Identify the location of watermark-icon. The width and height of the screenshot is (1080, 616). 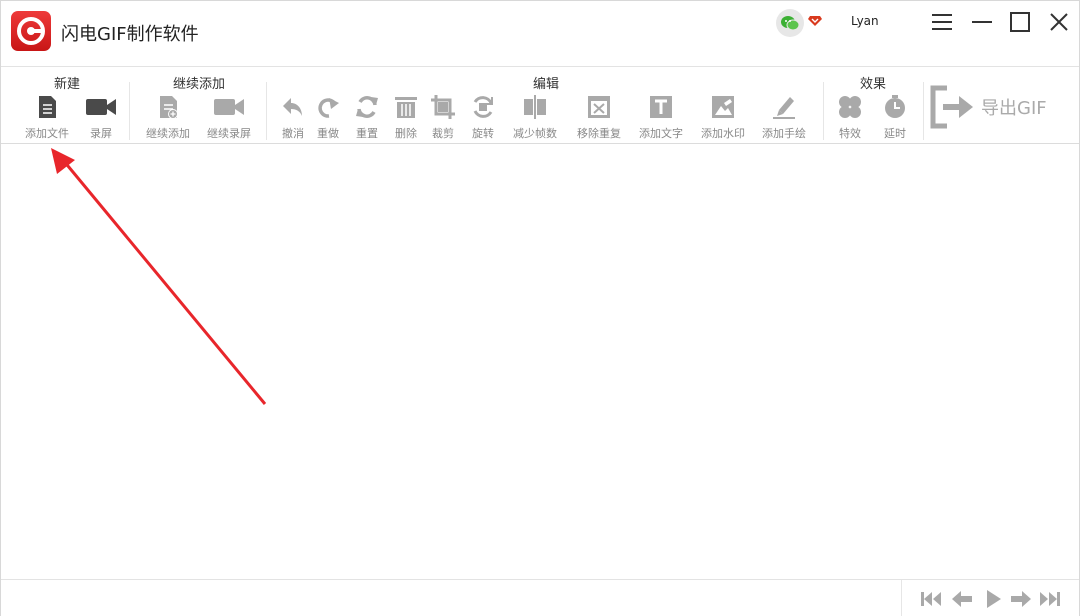
(723, 107).